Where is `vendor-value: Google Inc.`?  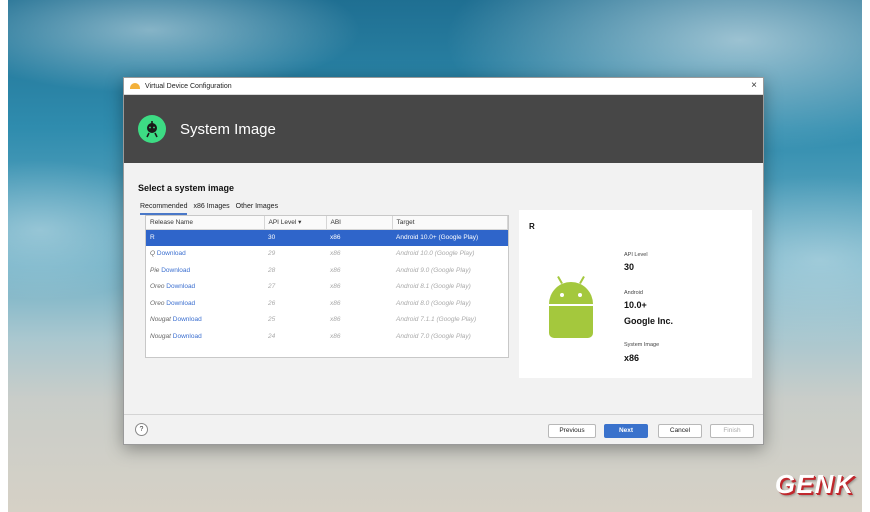 vendor-value: Google Inc. is located at coordinates (649, 321).